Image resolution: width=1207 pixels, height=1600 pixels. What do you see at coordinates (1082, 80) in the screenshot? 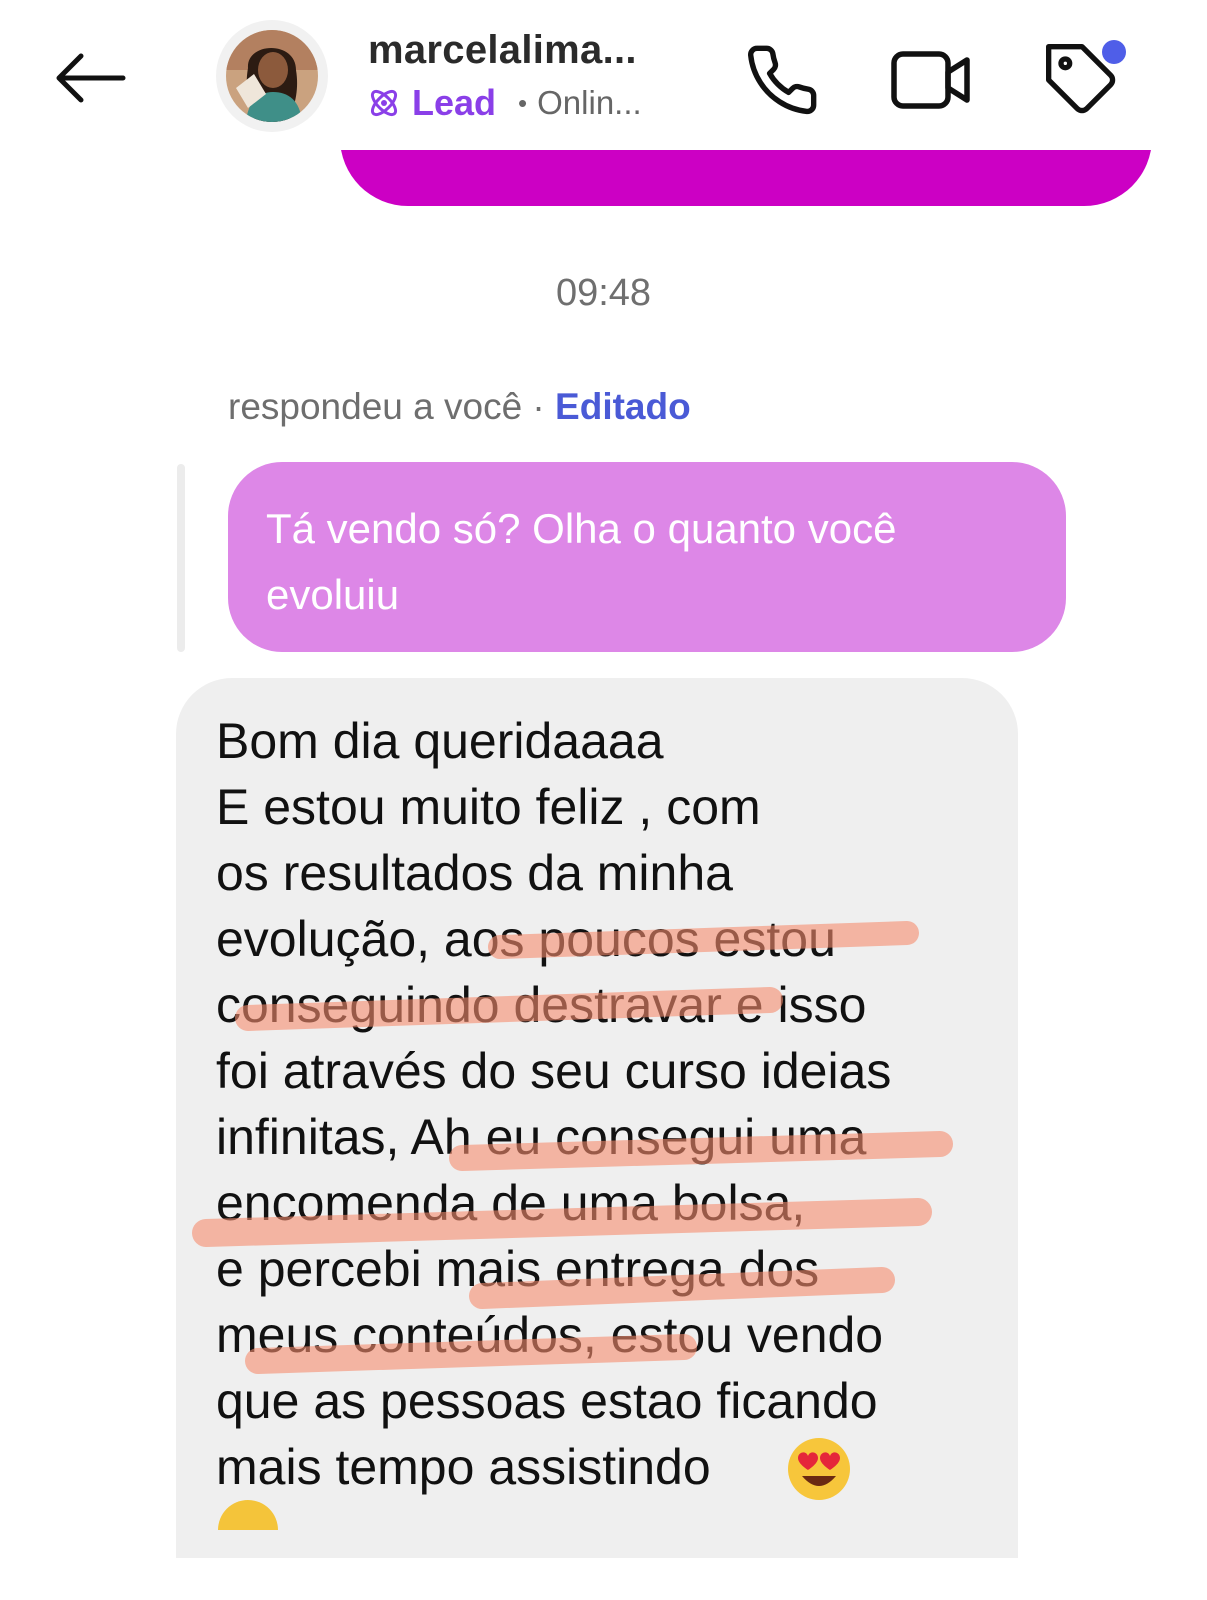
I see `tag-button` at bounding box center [1082, 80].